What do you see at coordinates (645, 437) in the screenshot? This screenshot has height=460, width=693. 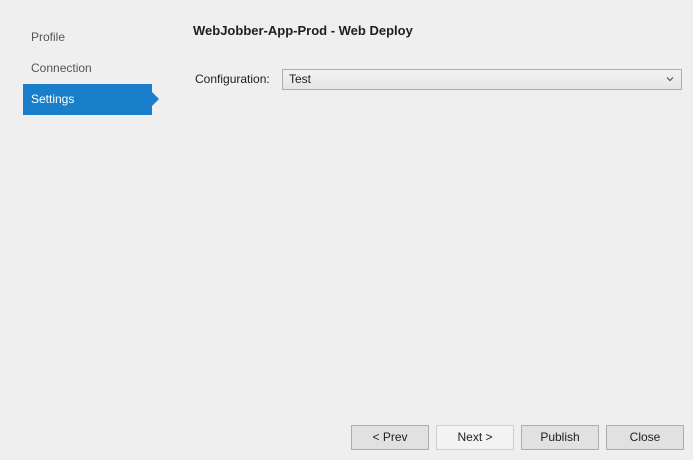 I see `close-button: Close` at bounding box center [645, 437].